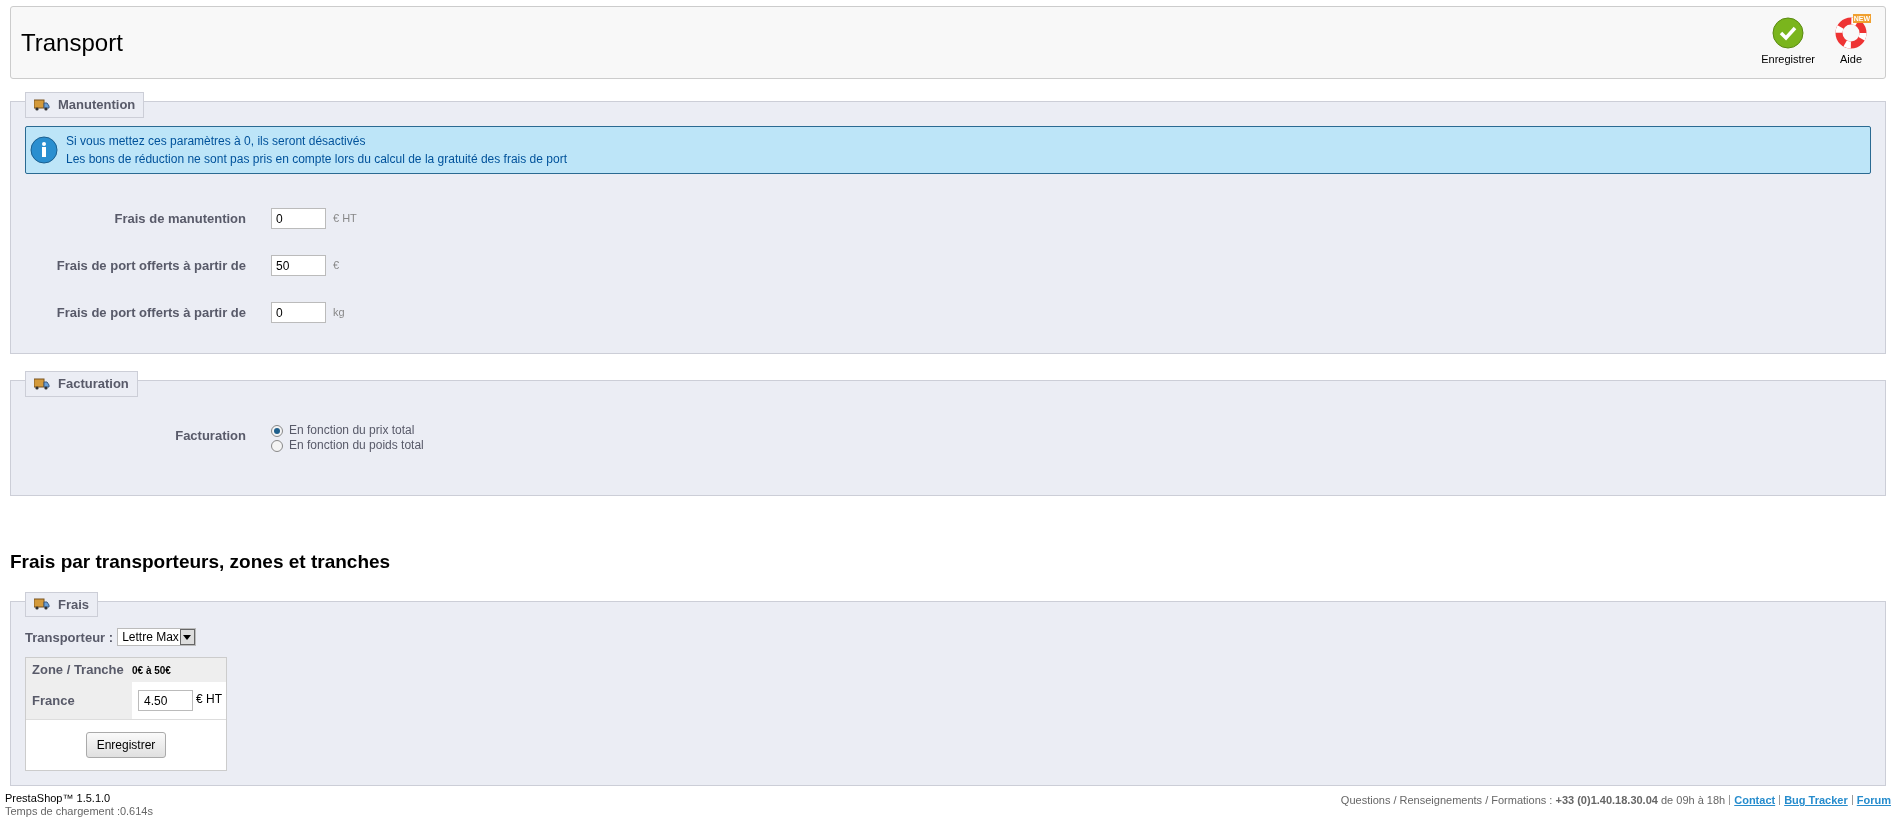 The height and width of the screenshot is (824, 1896). What do you see at coordinates (339, 313) in the screenshot?
I see `unit-text: kg` at bounding box center [339, 313].